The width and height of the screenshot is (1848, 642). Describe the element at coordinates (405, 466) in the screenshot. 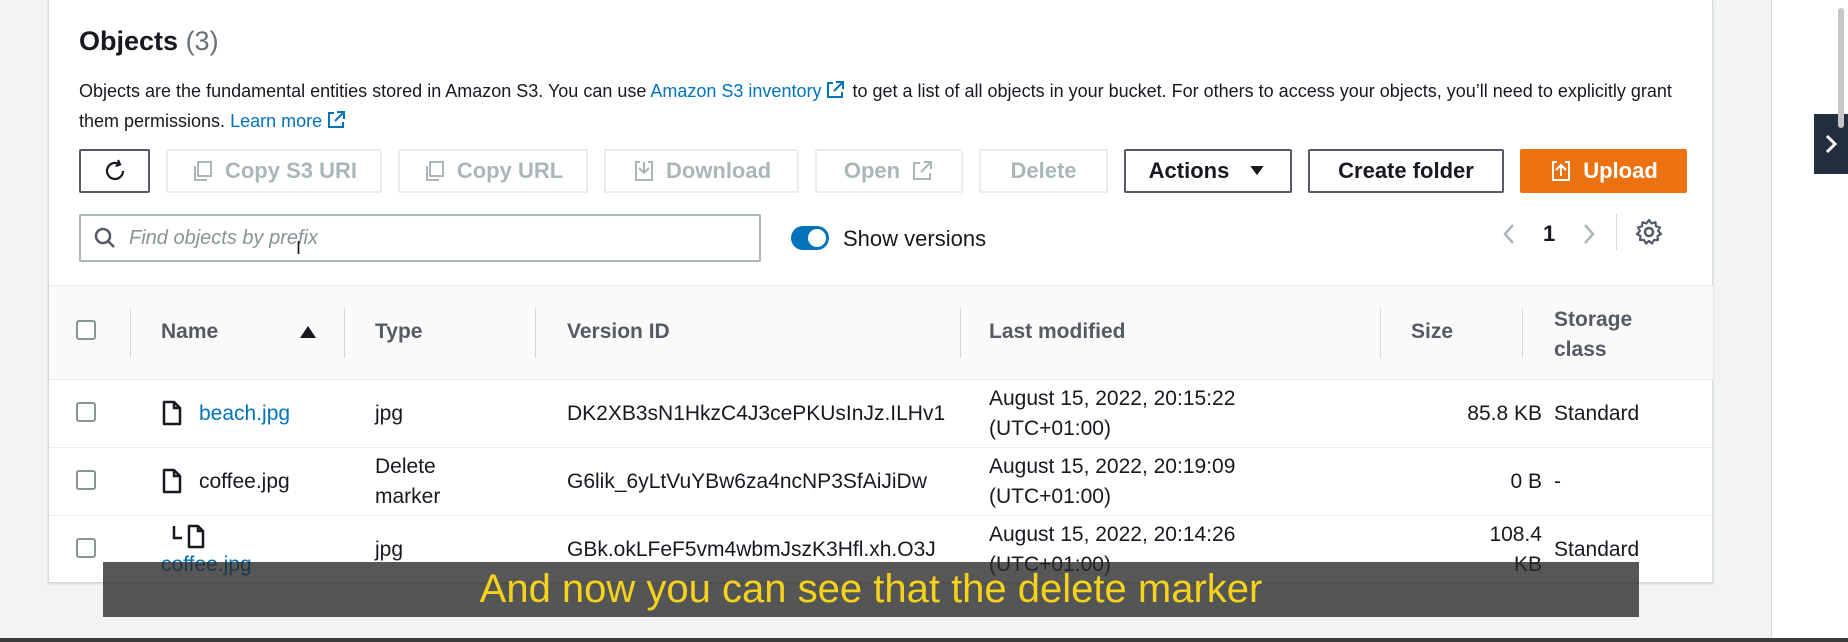

I see `object-type-line1: Delete` at that location.